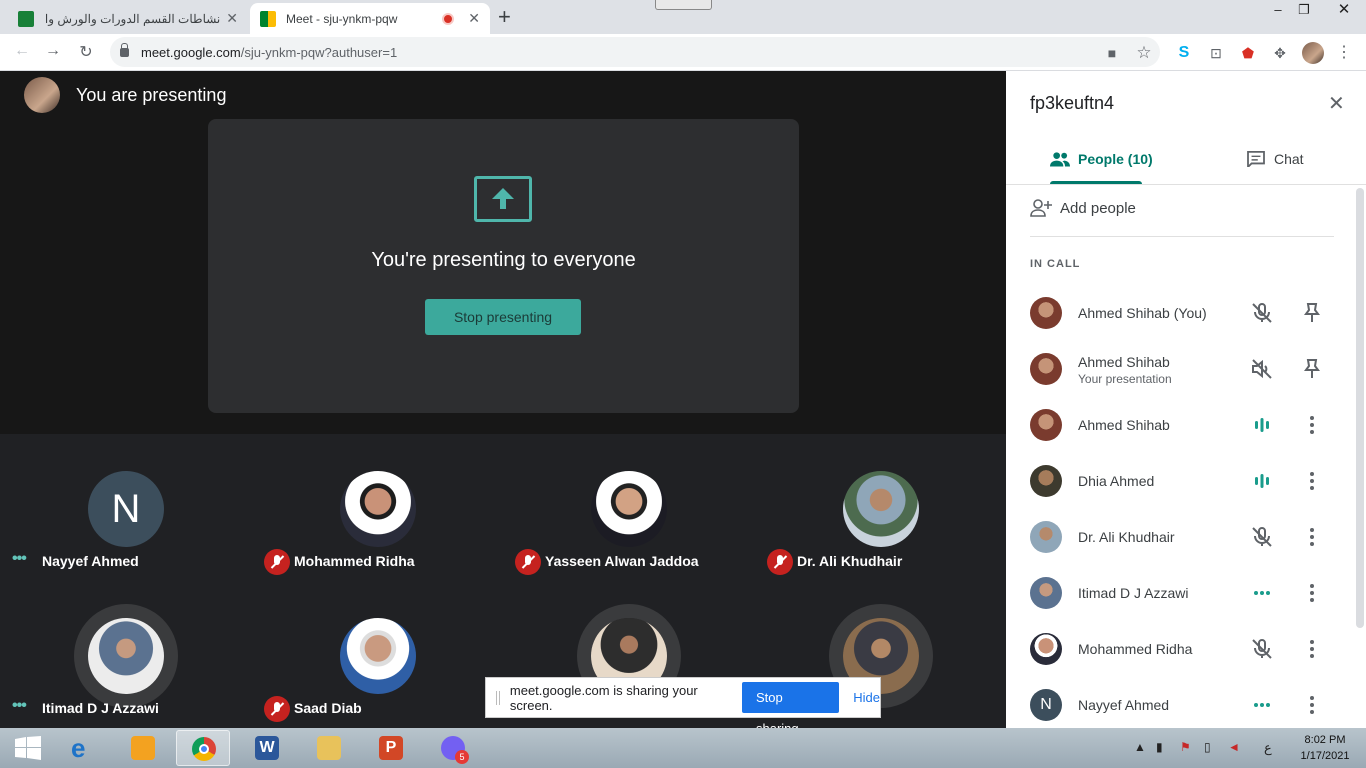 Image resolution: width=1366 pixels, height=768 pixels. What do you see at coordinates (1344, 11) in the screenshot?
I see `close-window-icon: ✕` at bounding box center [1344, 11].